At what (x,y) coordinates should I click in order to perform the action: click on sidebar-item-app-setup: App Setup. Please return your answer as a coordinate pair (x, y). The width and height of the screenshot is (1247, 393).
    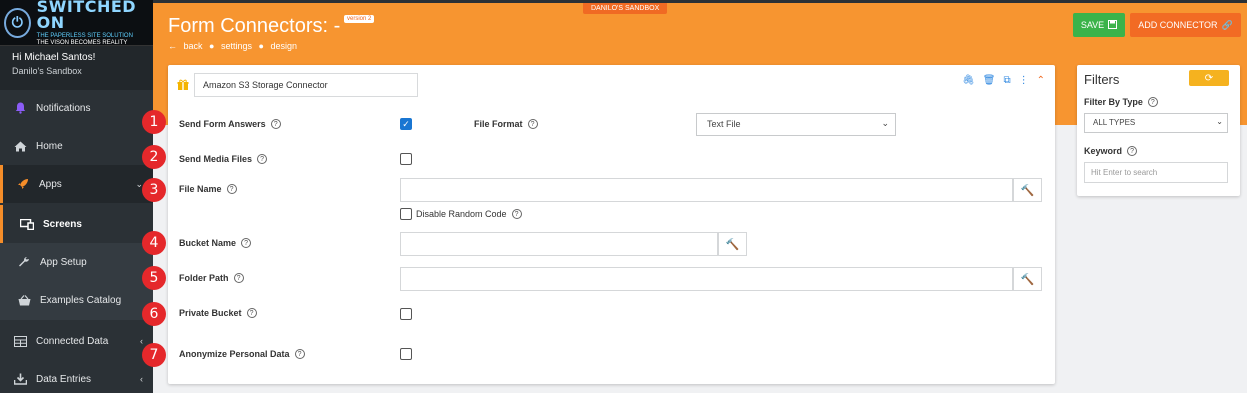
    Looking at the image, I should click on (76, 262).